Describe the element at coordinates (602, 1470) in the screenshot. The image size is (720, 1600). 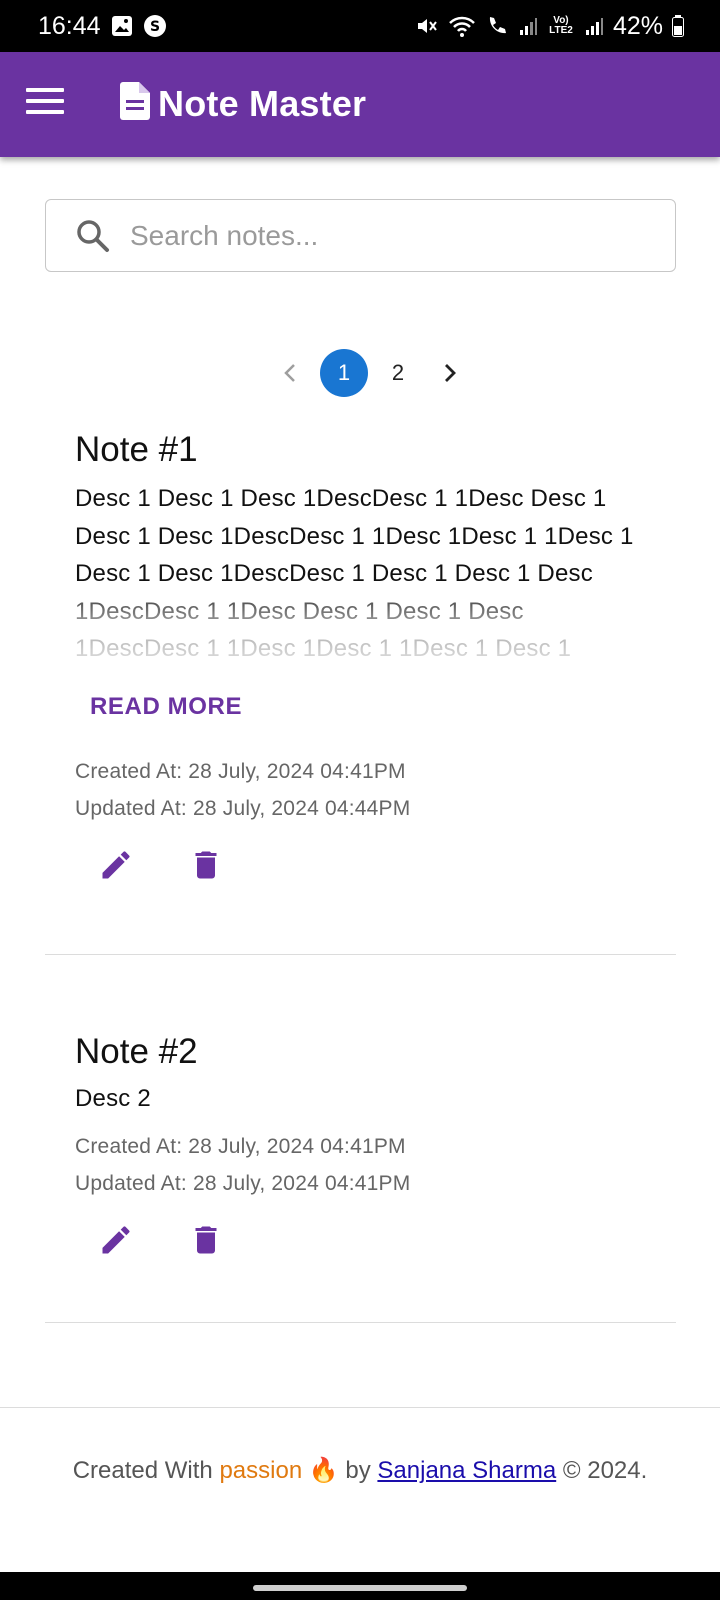
I see `footer-copyright: © 2024.` at that location.